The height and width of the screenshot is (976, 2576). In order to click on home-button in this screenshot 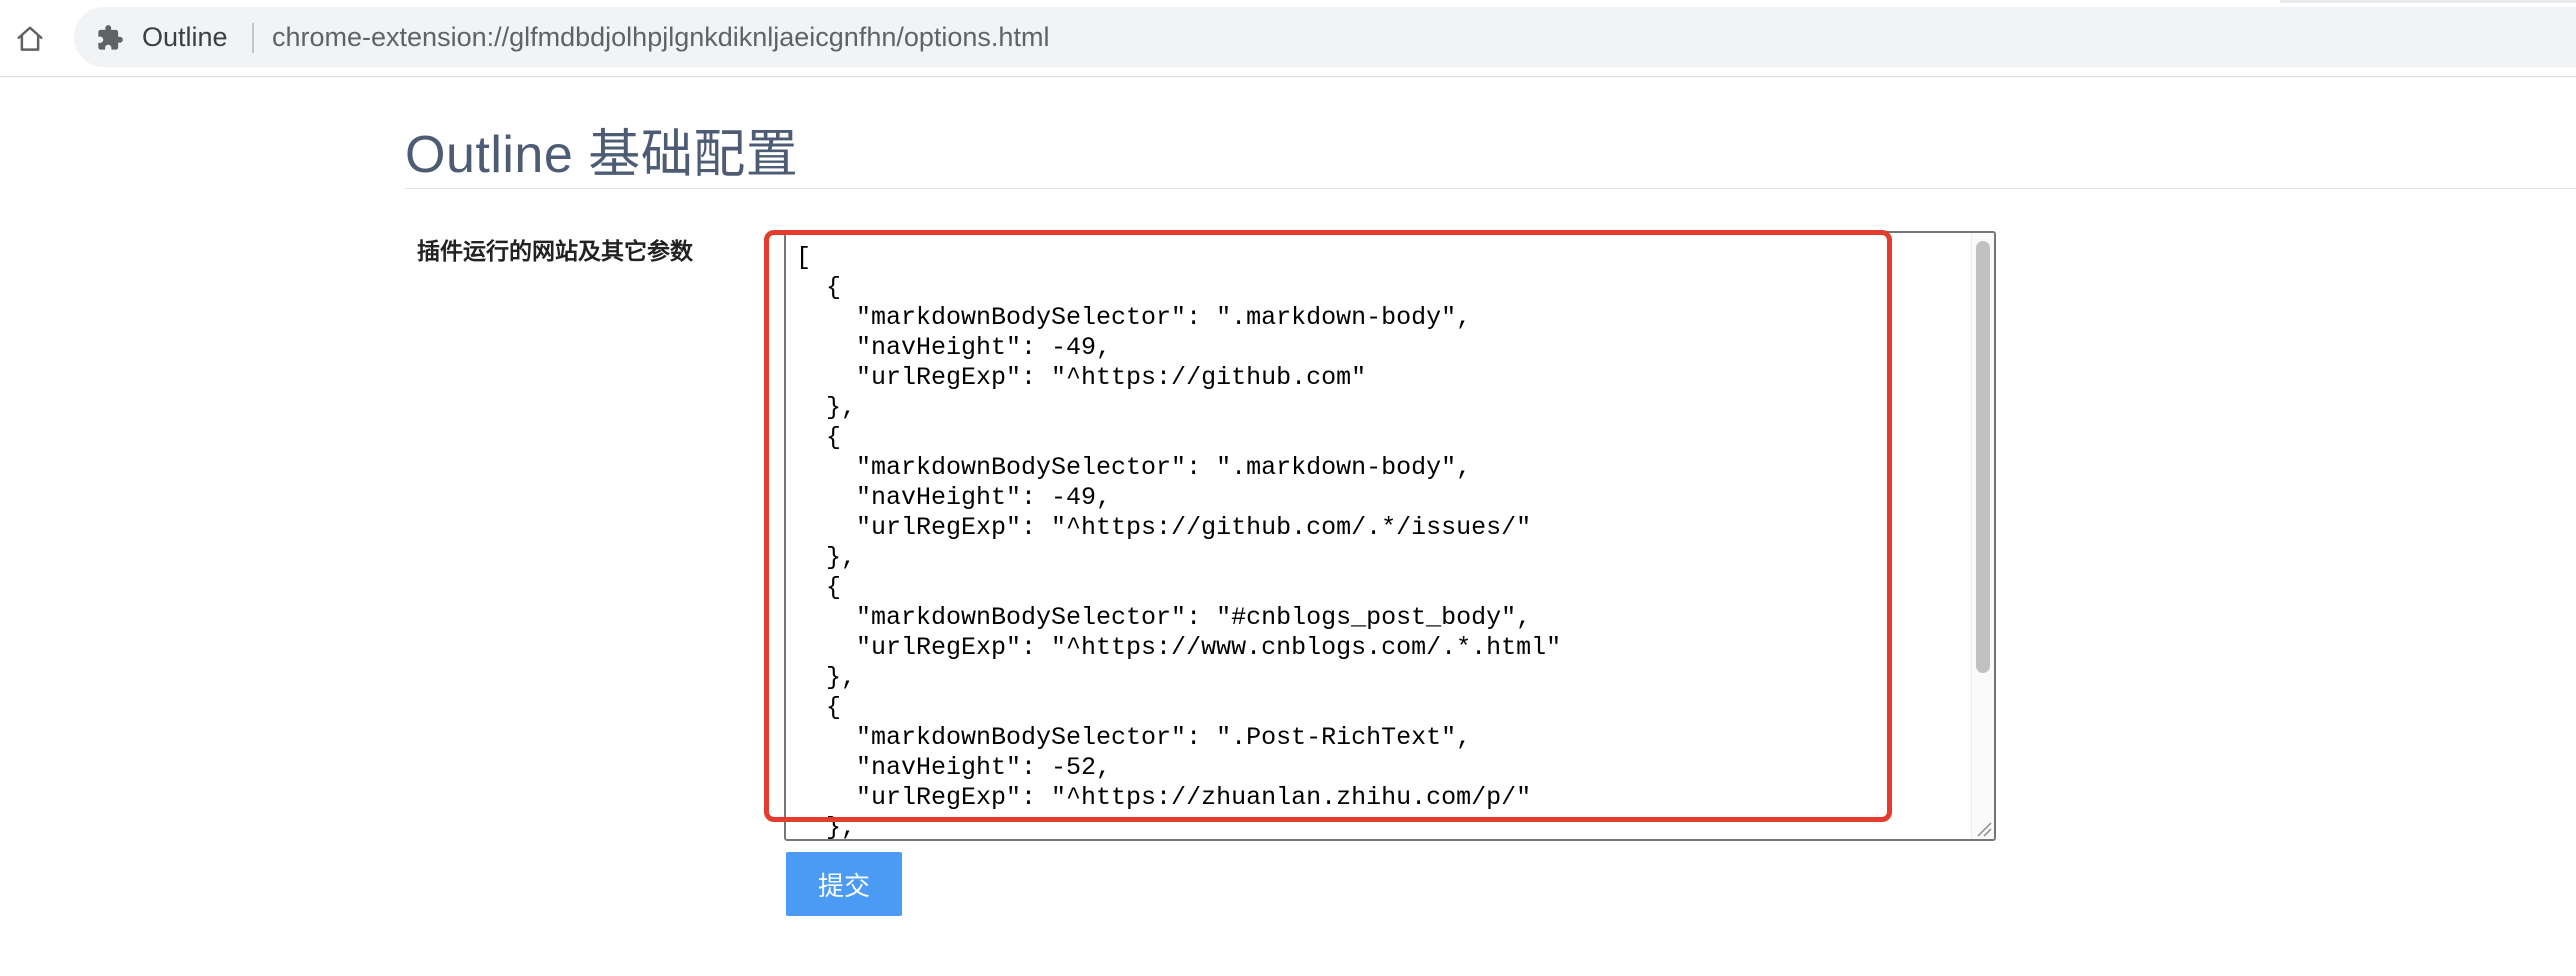, I will do `click(30, 39)`.